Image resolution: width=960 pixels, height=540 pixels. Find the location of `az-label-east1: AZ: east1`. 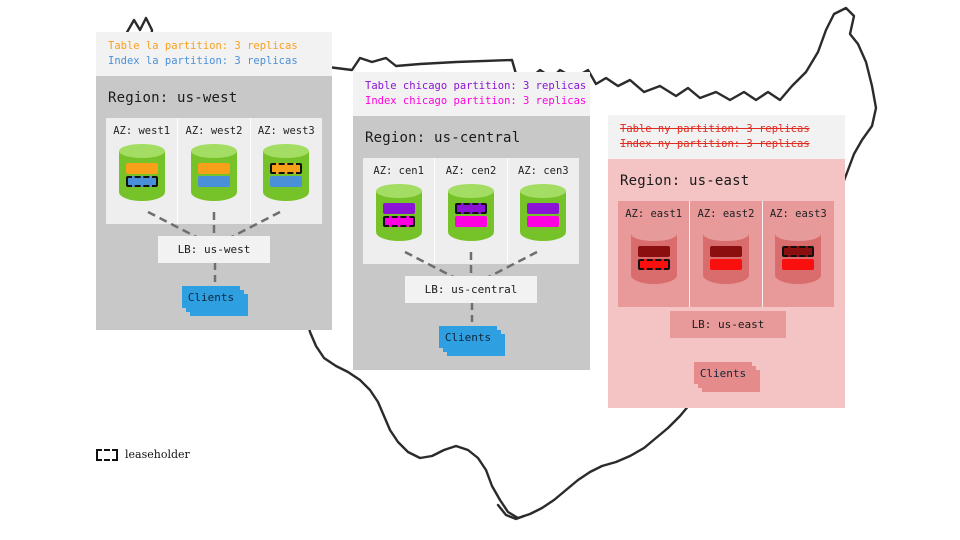

az-label-east1: AZ: east1 is located at coordinates (654, 214).